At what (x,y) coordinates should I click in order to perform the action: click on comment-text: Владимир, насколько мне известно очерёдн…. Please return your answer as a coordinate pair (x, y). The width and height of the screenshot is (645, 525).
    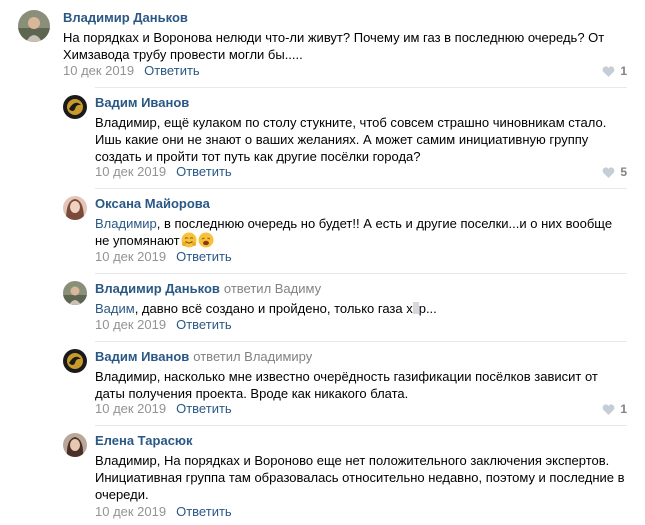
    Looking at the image, I should click on (346, 385).